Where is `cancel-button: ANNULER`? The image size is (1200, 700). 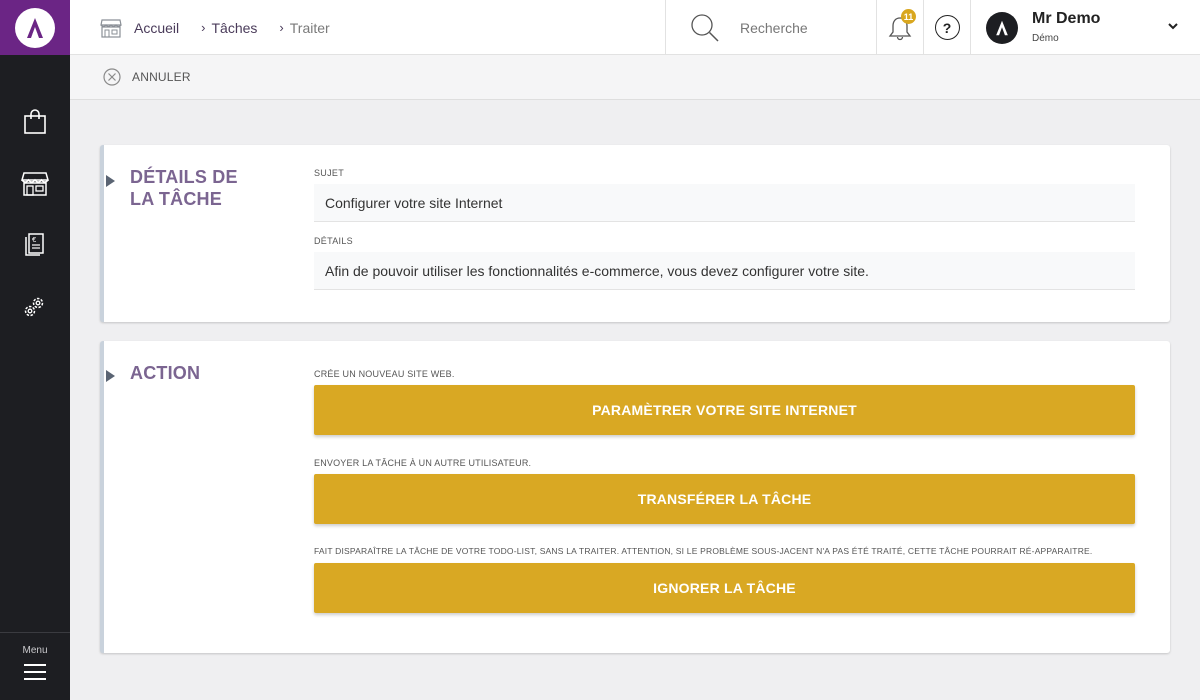 cancel-button: ANNULER is located at coordinates (147, 77).